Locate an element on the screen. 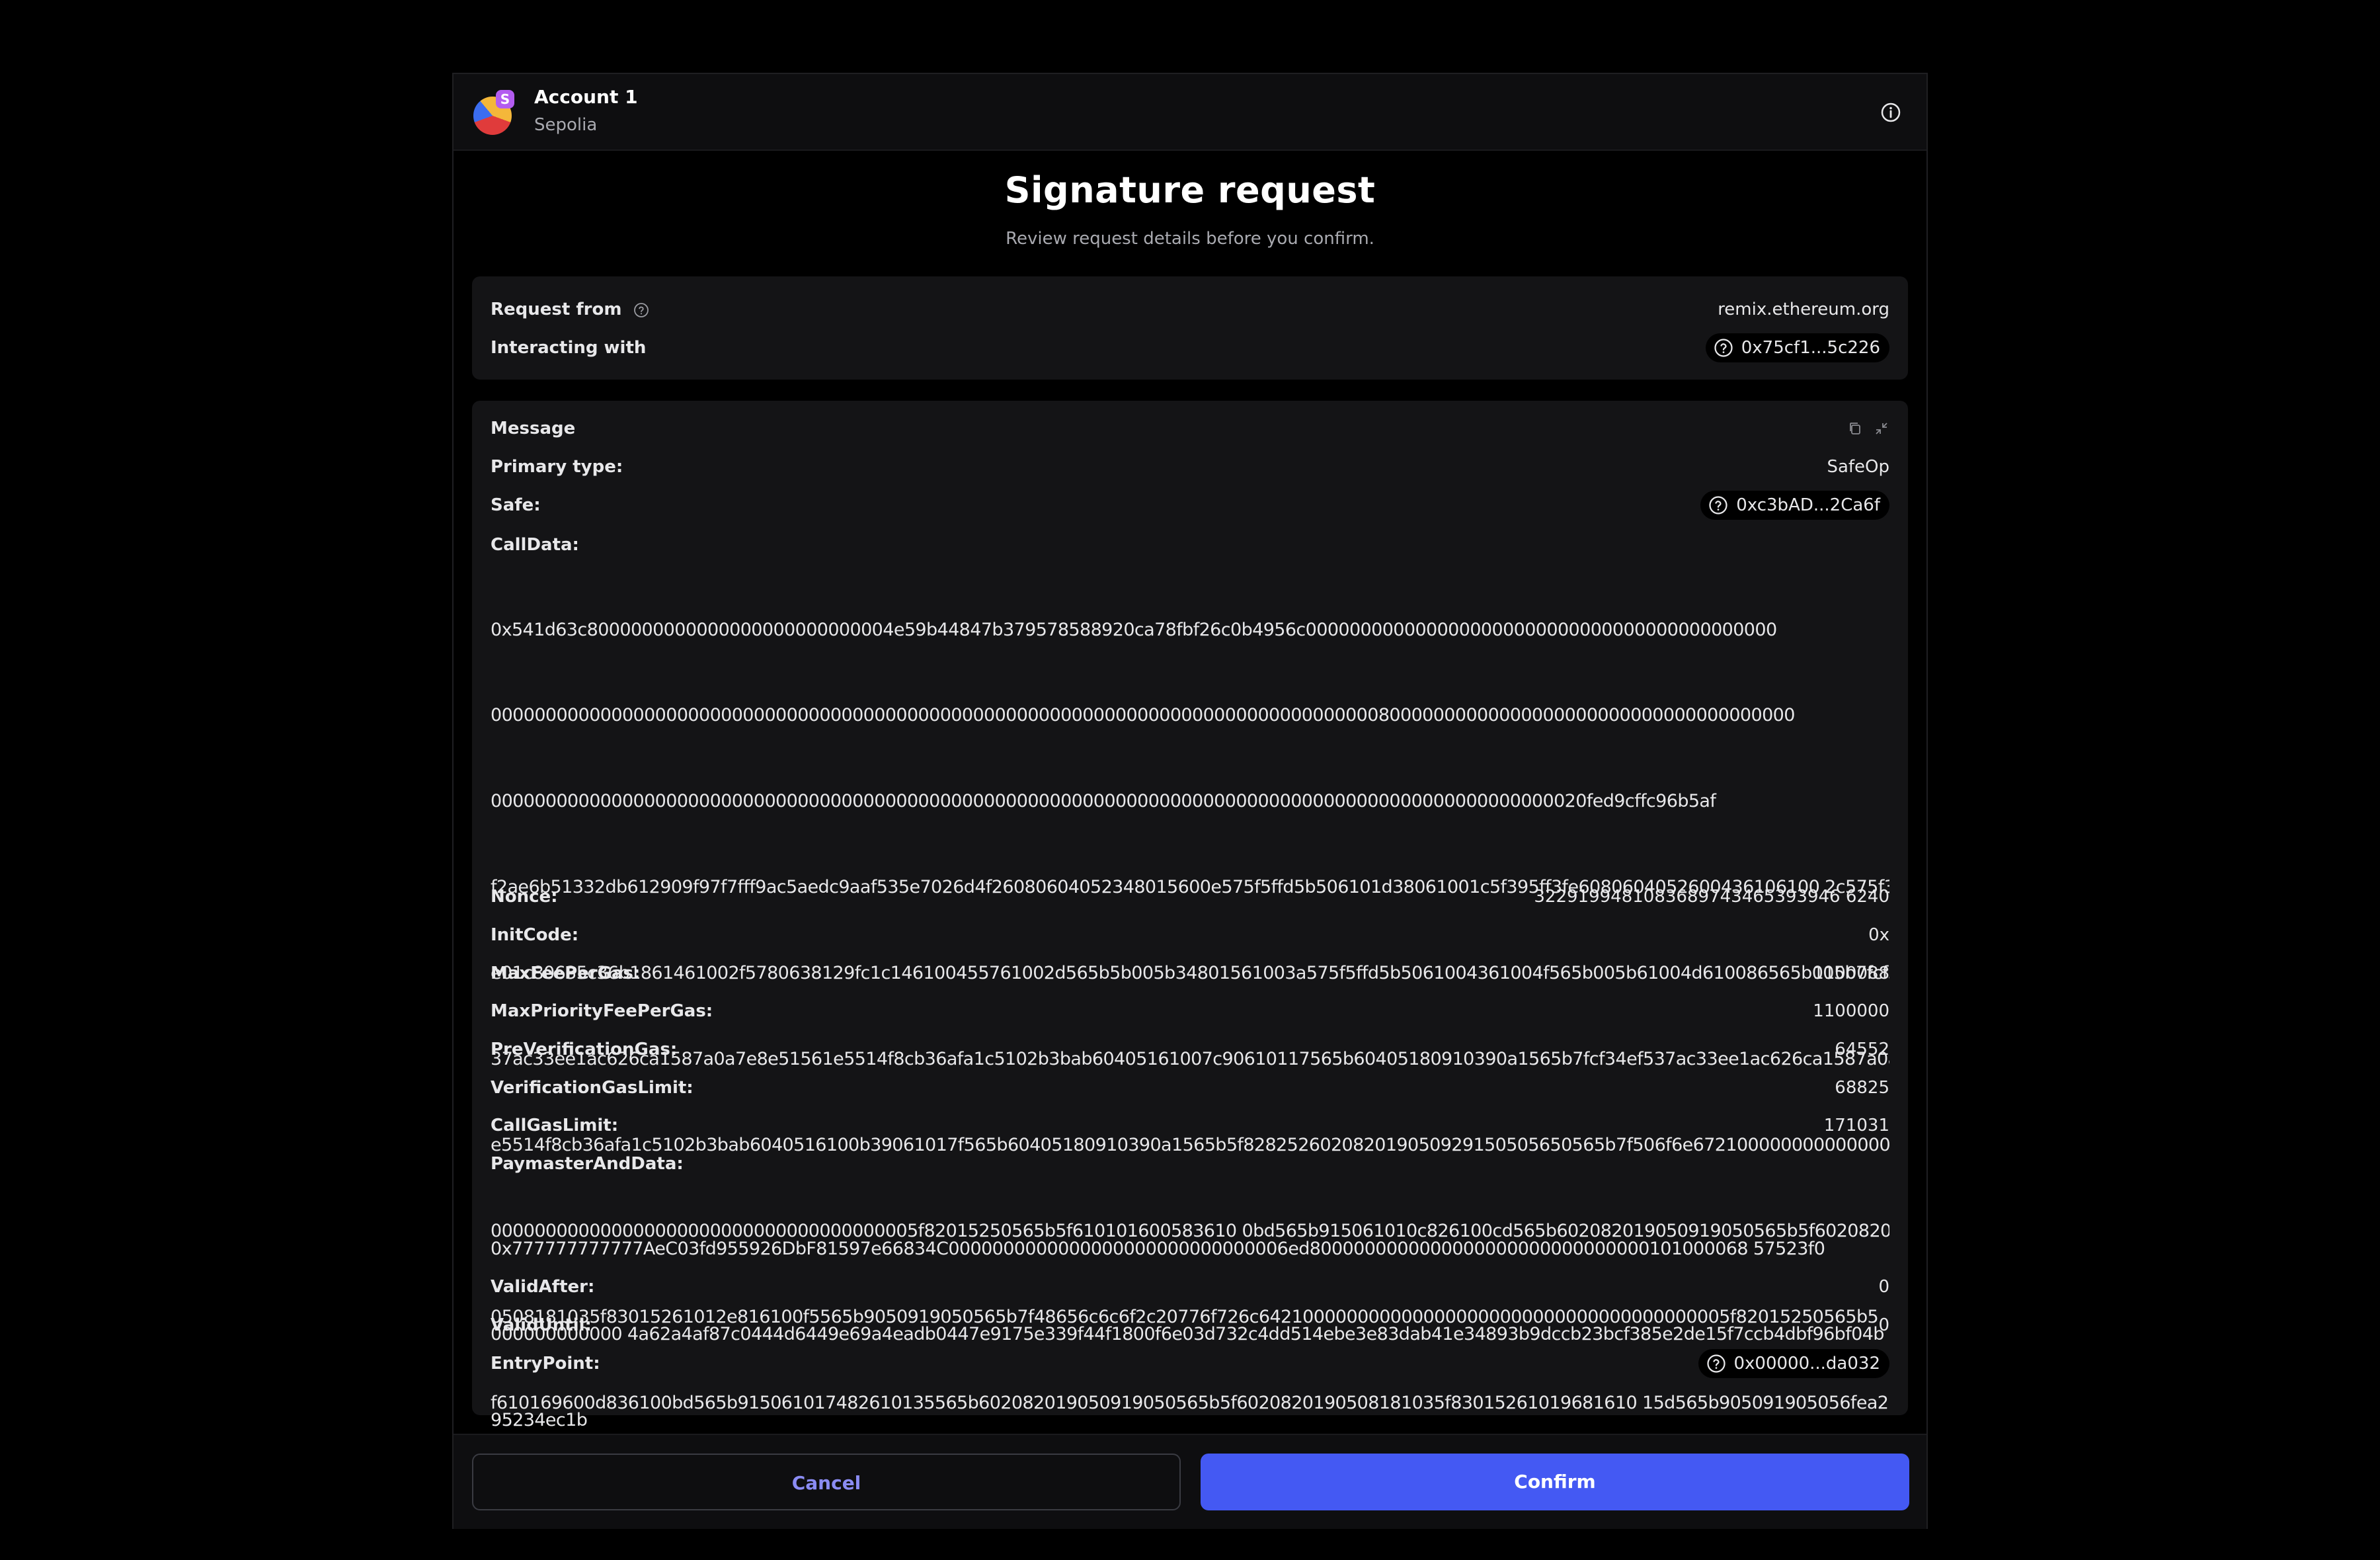 The width and height of the screenshot is (2380, 1560). validuntil-label: ValidUntil: is located at coordinates (541, 1325).